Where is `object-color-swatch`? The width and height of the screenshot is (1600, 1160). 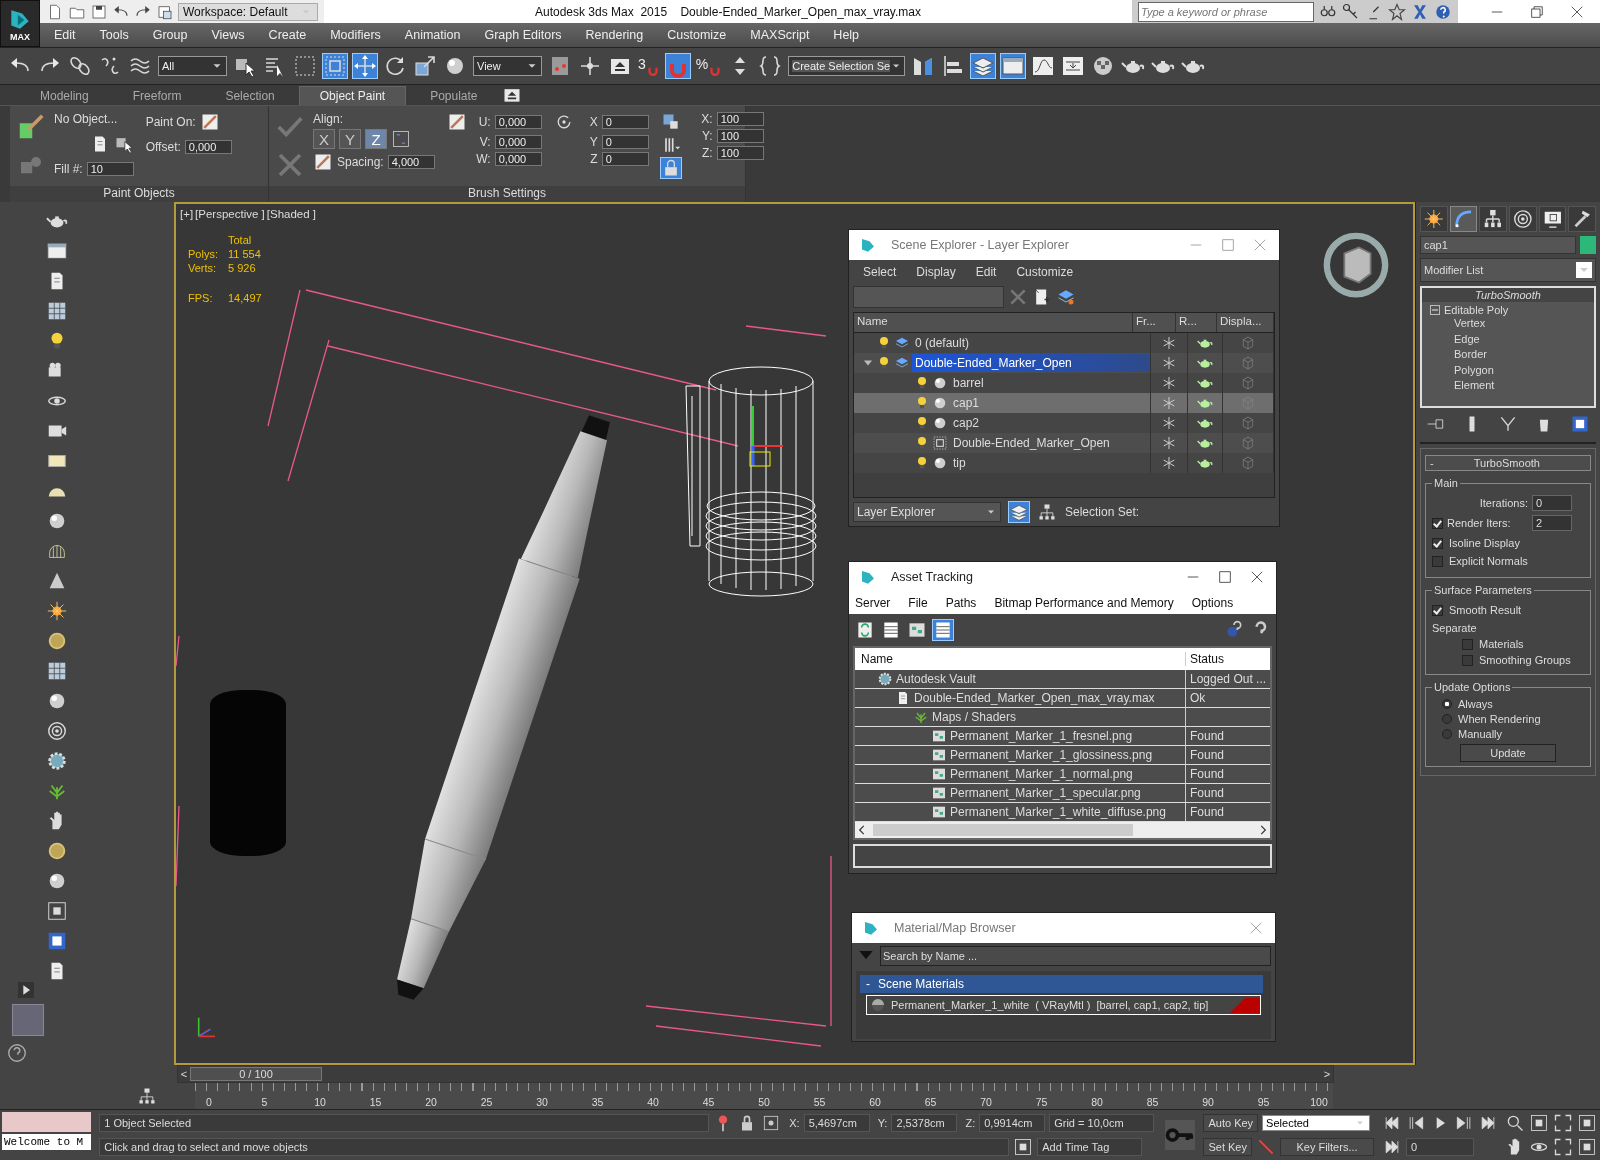
object-color-swatch is located at coordinates (1588, 245).